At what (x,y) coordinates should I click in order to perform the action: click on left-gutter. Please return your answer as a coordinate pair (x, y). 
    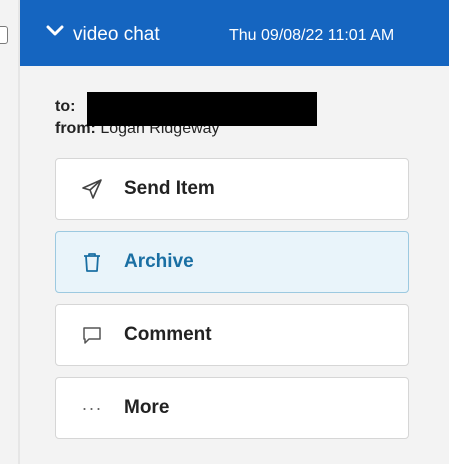
    Looking at the image, I should click on (10, 232).